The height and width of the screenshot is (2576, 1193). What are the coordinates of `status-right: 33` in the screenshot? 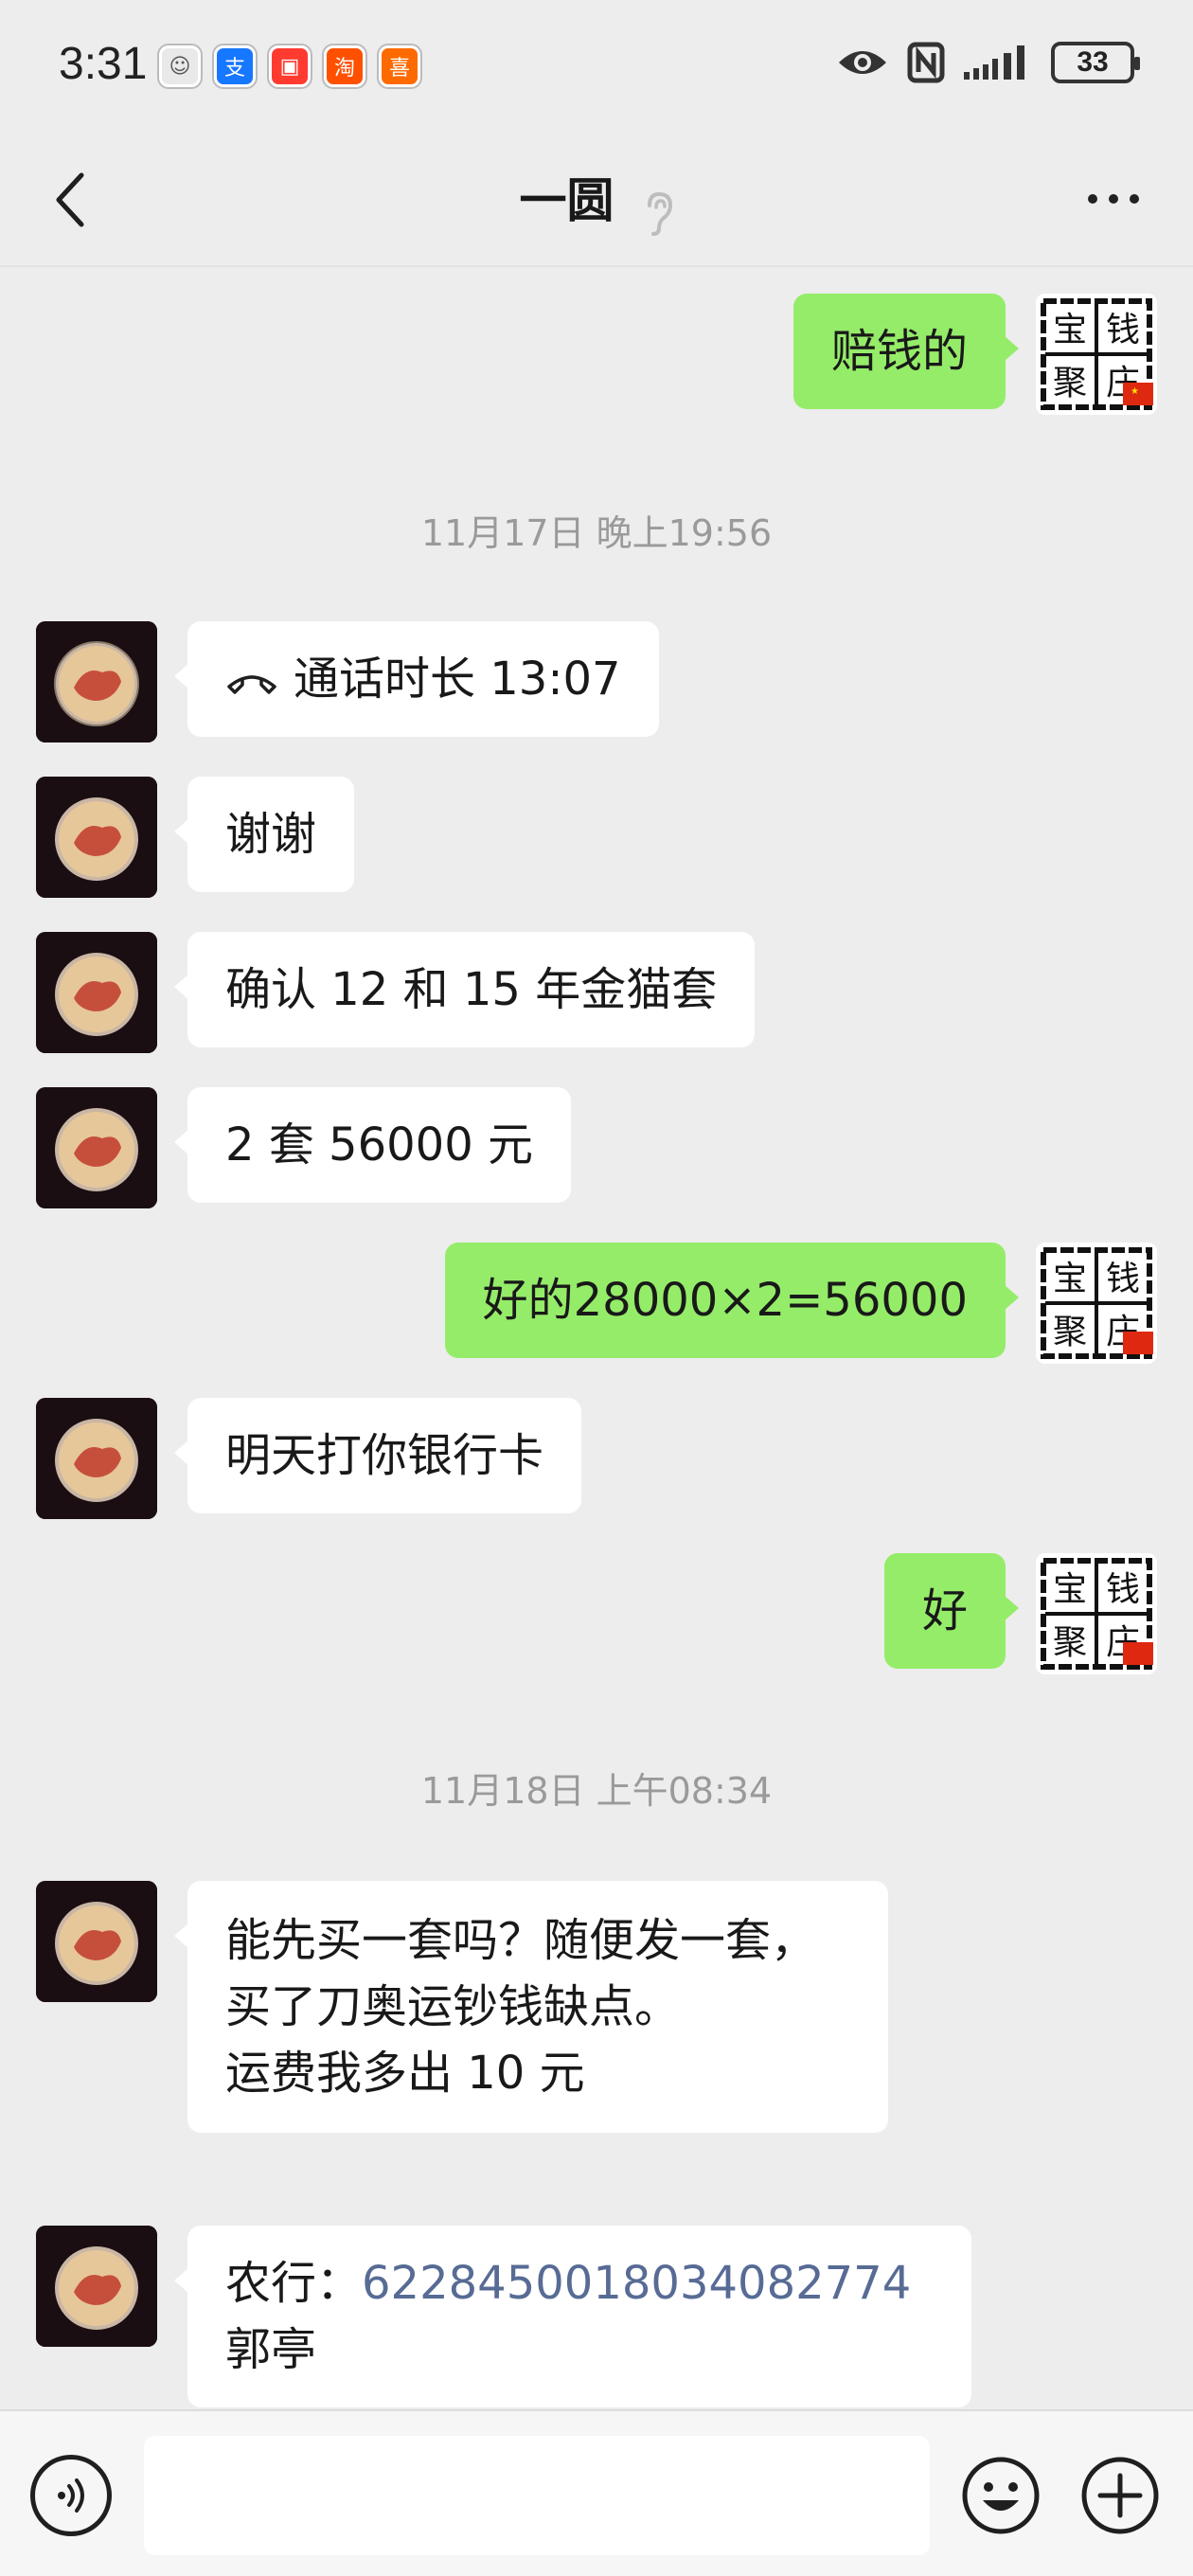 It's located at (988, 62).